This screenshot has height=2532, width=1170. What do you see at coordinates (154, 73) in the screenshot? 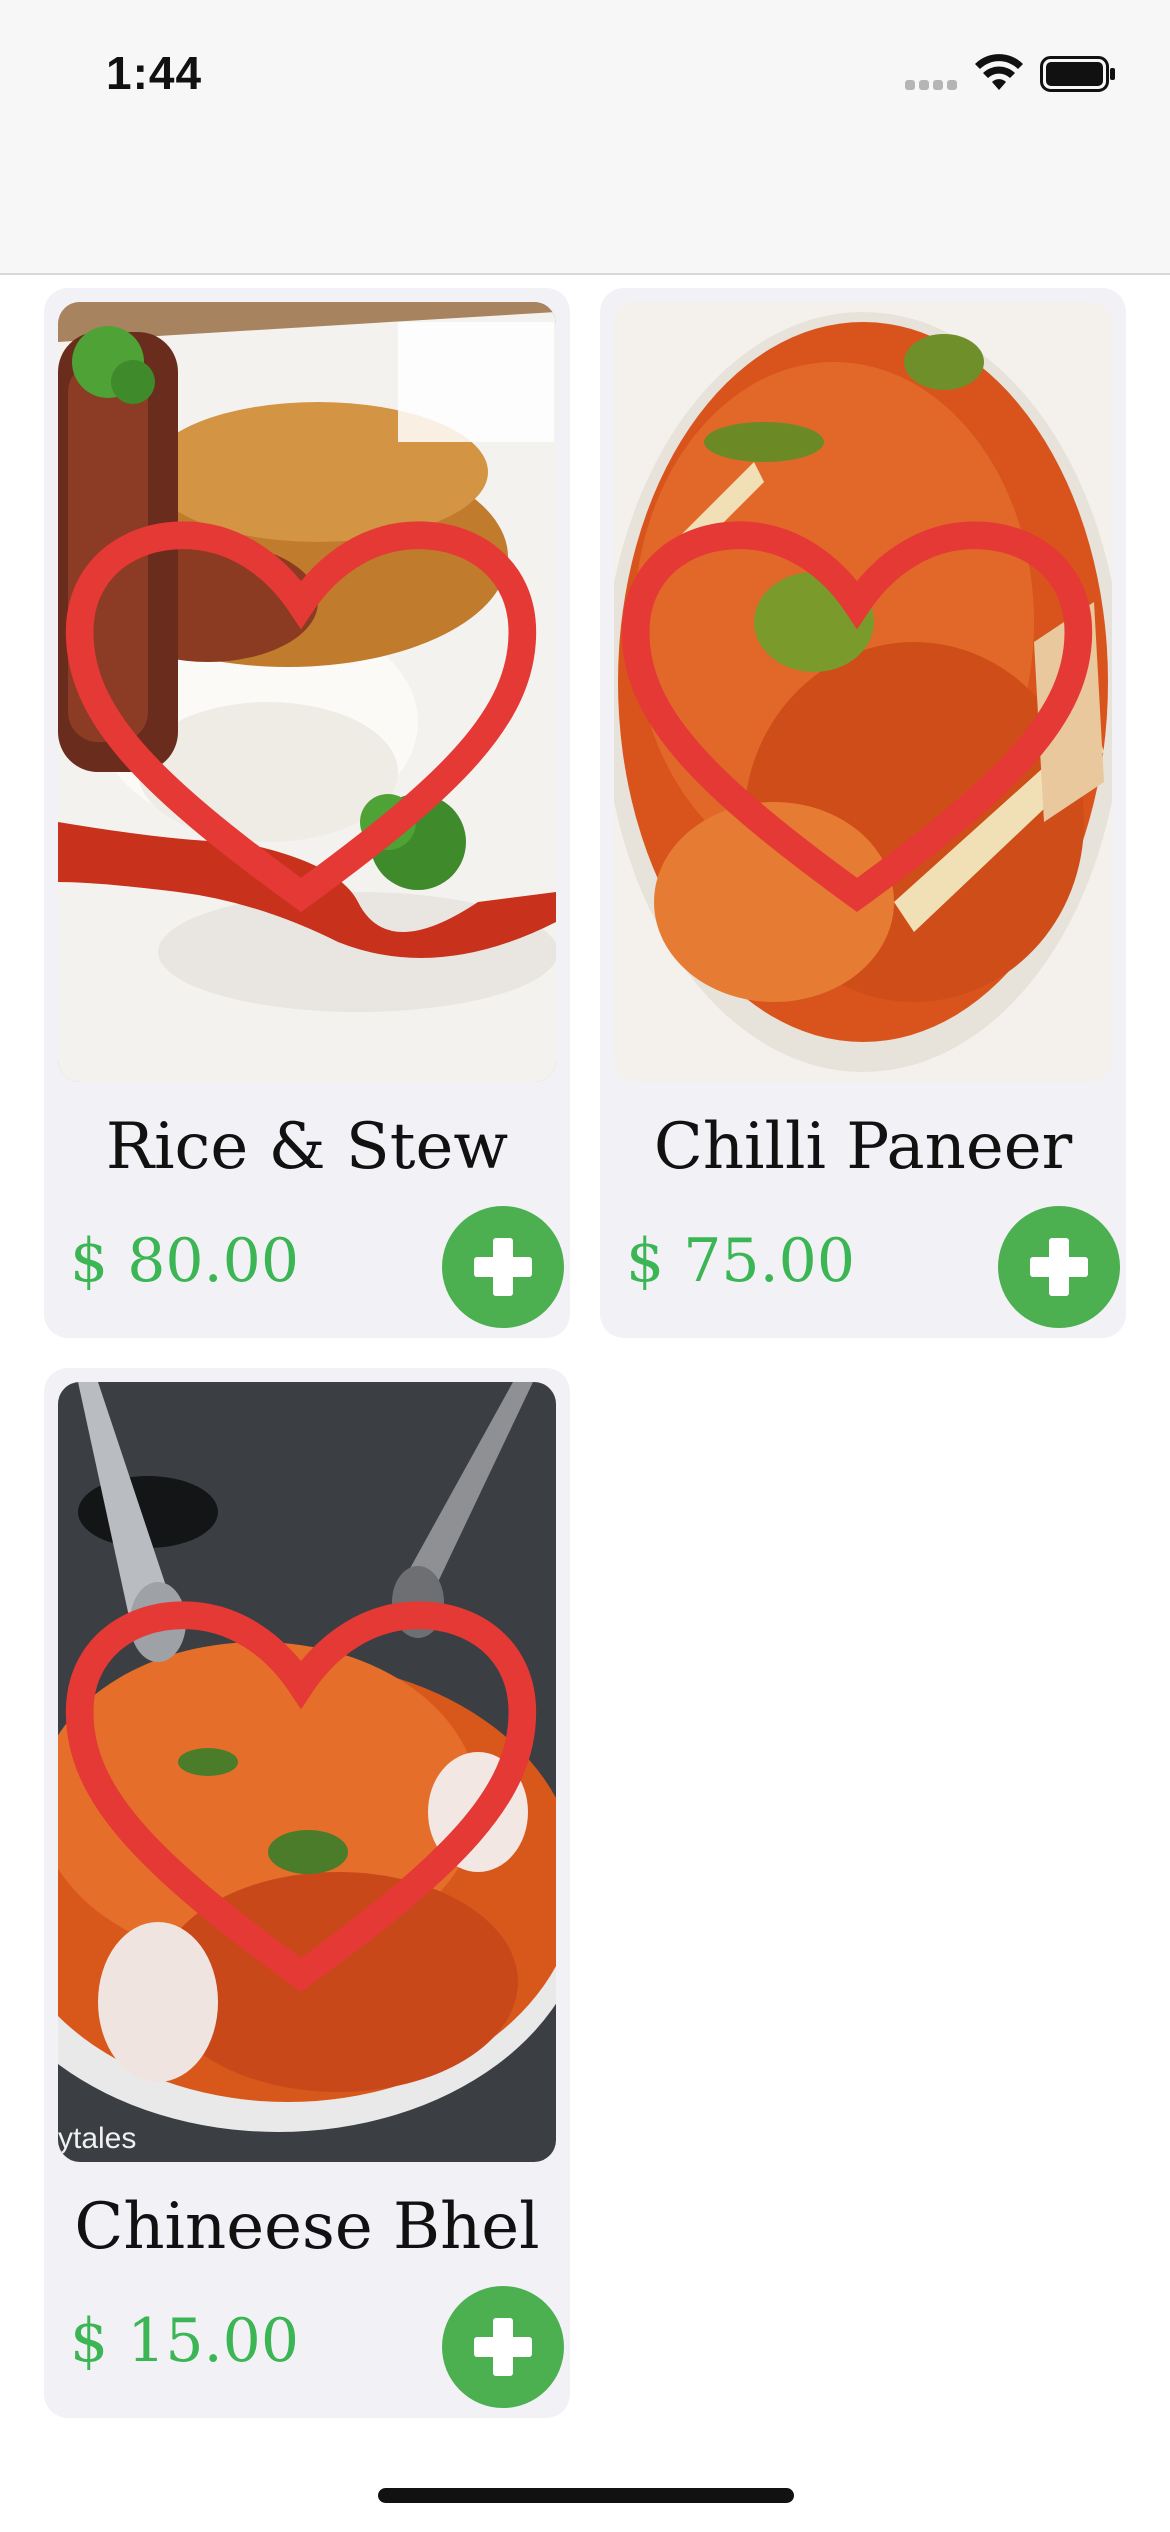
I see `status-time: 1:44` at bounding box center [154, 73].